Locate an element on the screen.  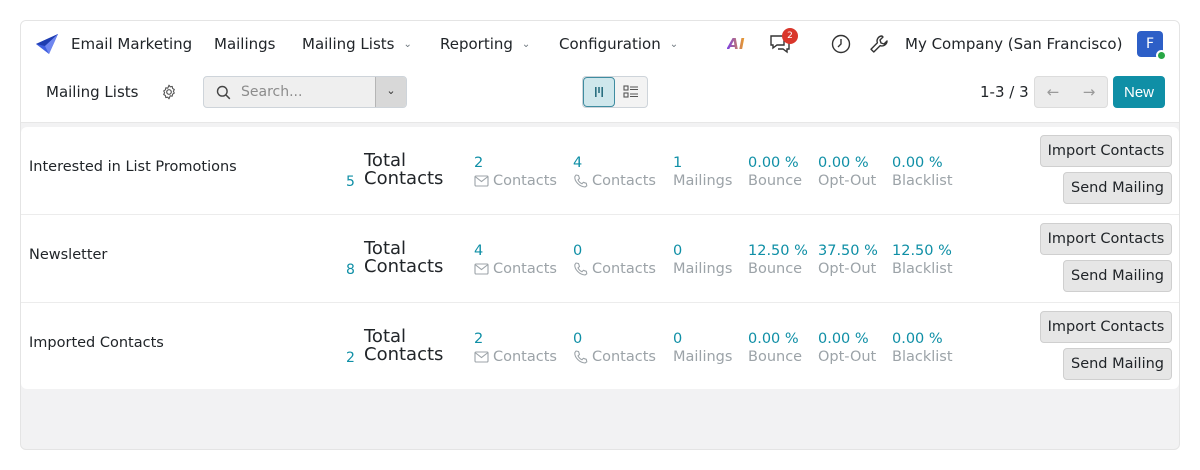
bounce-value: 12.50 % is located at coordinates (778, 251).